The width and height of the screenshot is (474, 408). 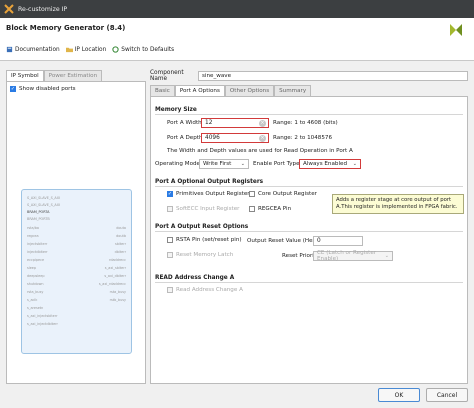 I want to click on port-a-depth-range: Range: 2 to 1048576, so click(x=303, y=138).